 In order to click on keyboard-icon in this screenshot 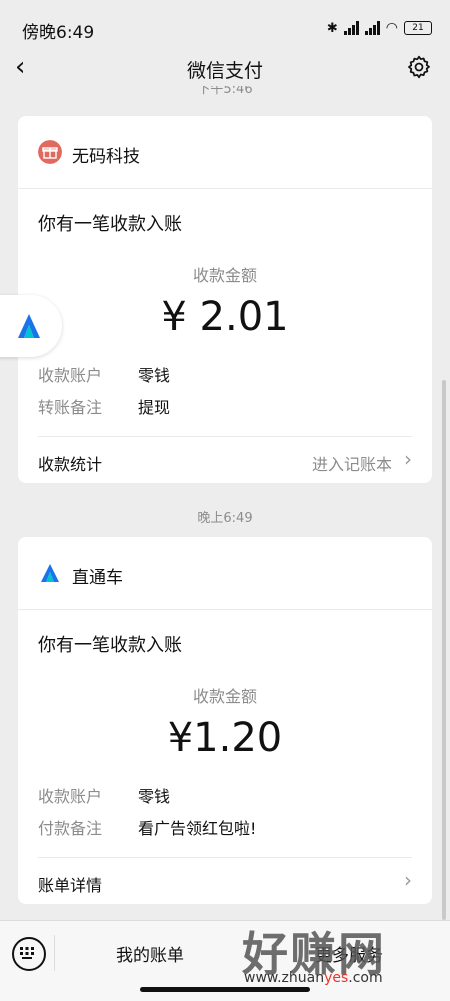, I will do `click(29, 954)`.